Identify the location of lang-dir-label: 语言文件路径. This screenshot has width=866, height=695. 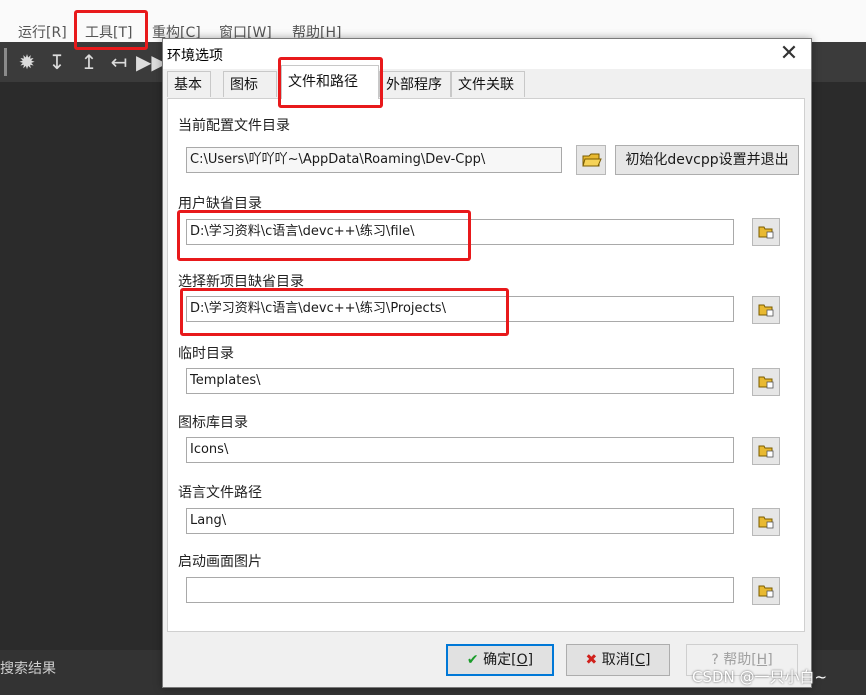
(220, 493).